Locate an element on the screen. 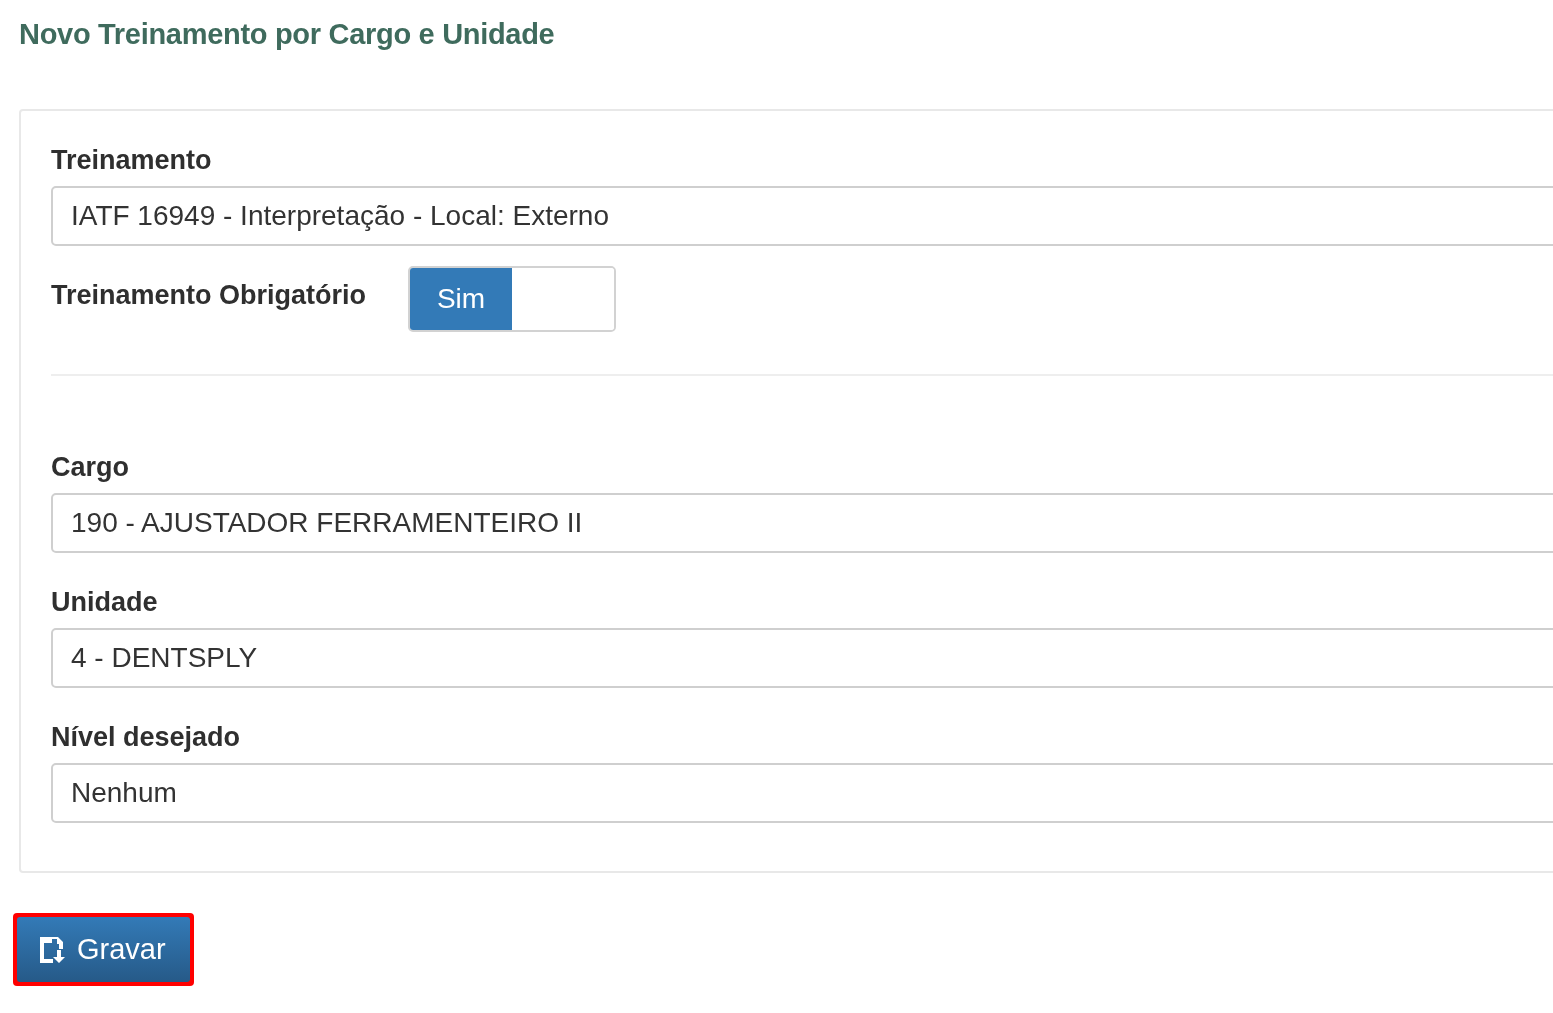 Image resolution: width=1553 pixels, height=1013 pixels. select-field: 190 - AJUSTADOR FERRAMENTEIRO II is located at coordinates (802, 523).